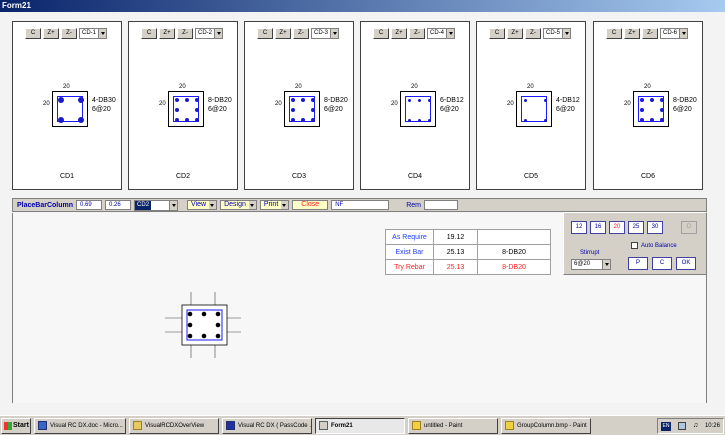 The width and height of the screenshot is (725, 435). What do you see at coordinates (118, 205) in the screenshot?
I see `ratio-field-2: 0.26` at bounding box center [118, 205].